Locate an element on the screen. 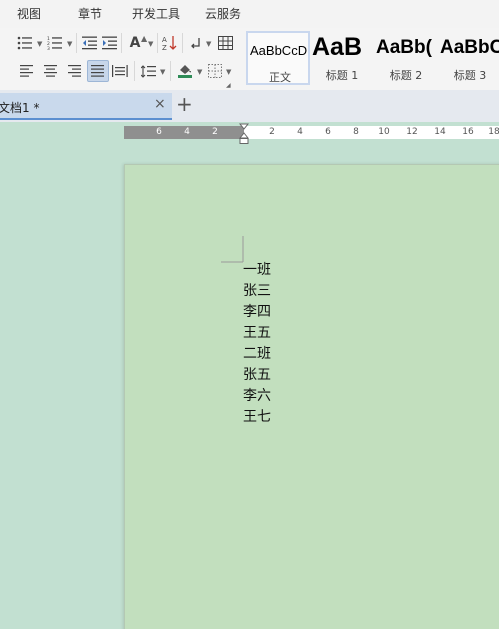 The width and height of the screenshot is (499, 629). borders-dropdown-icon: ▼ is located at coordinates (228, 72).